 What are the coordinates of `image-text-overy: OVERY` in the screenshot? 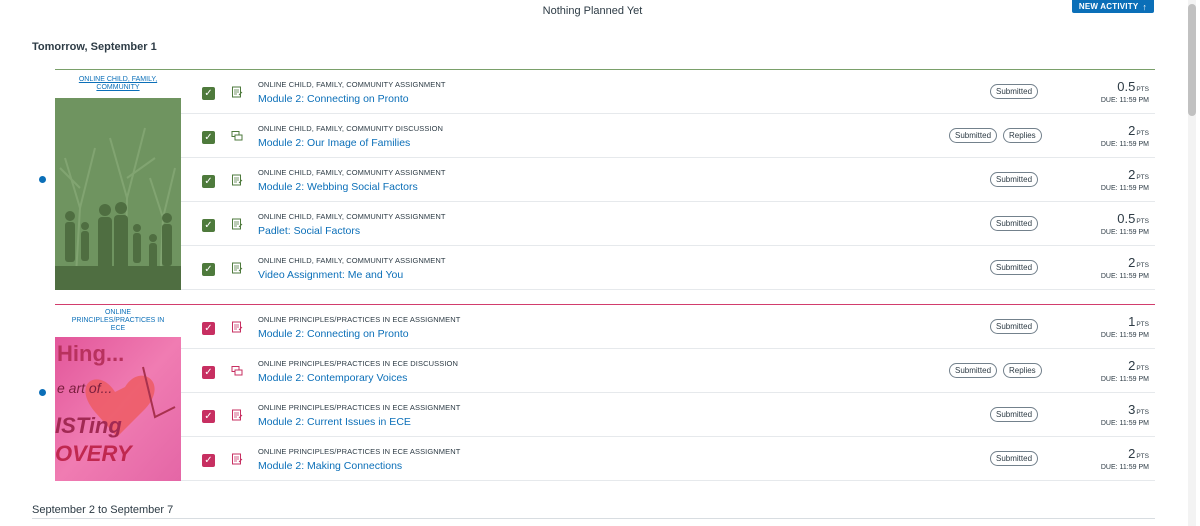 It's located at (94, 453).